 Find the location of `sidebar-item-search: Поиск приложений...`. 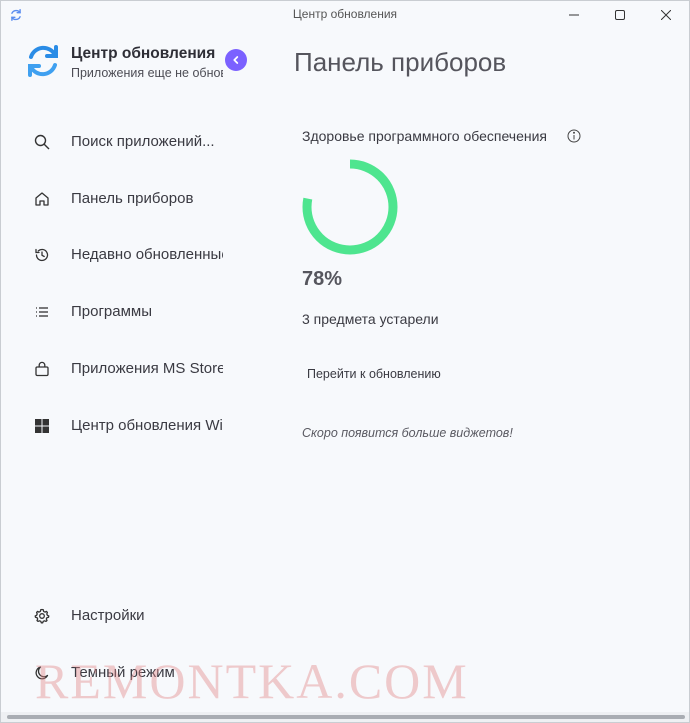

sidebar-item-search: Поиск приложений... is located at coordinates (112, 142).